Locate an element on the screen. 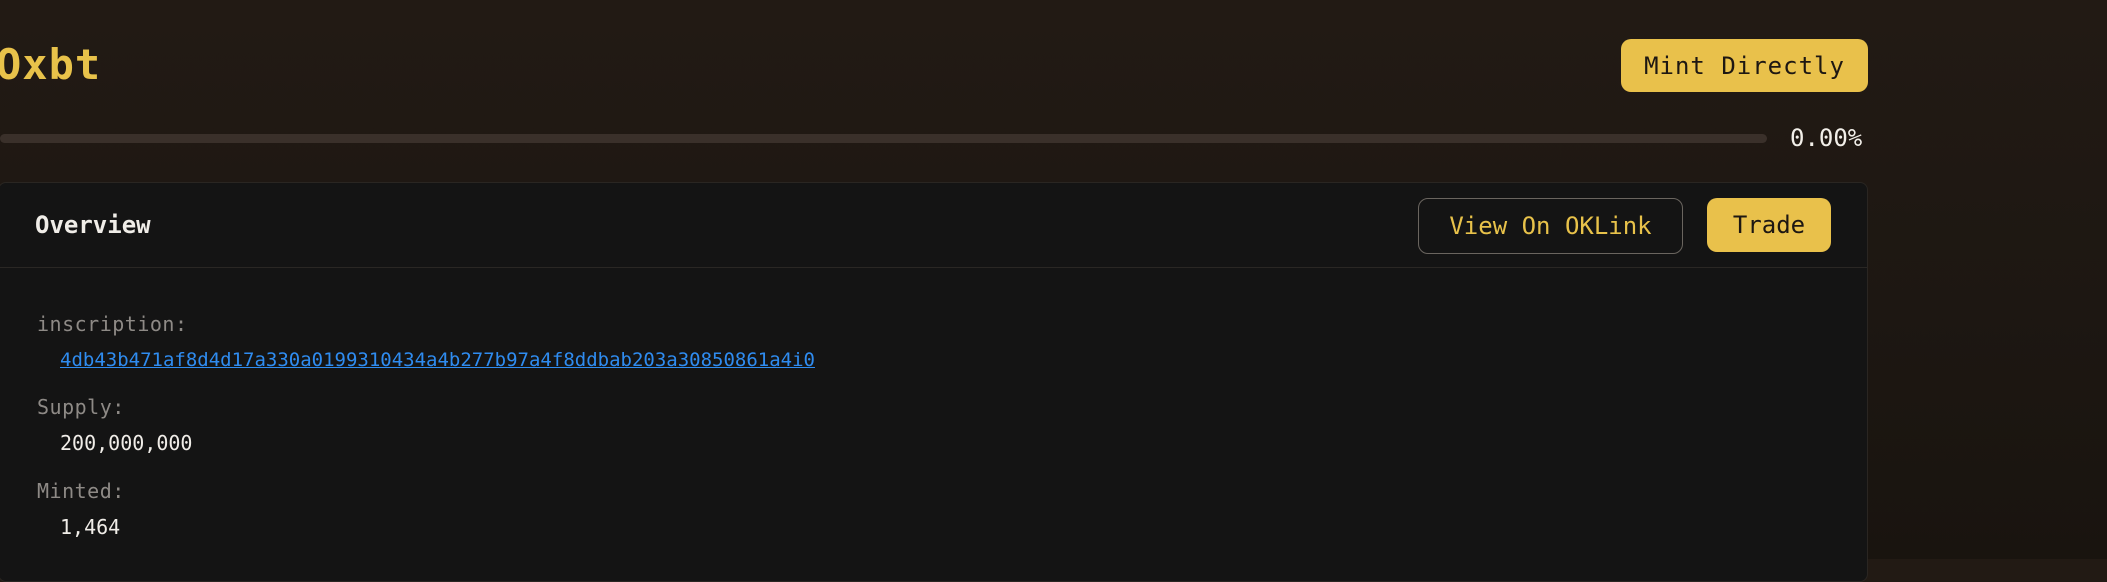 This screenshot has width=2107, height=582. mint-progress-percent: 0.00% is located at coordinates (1826, 138).